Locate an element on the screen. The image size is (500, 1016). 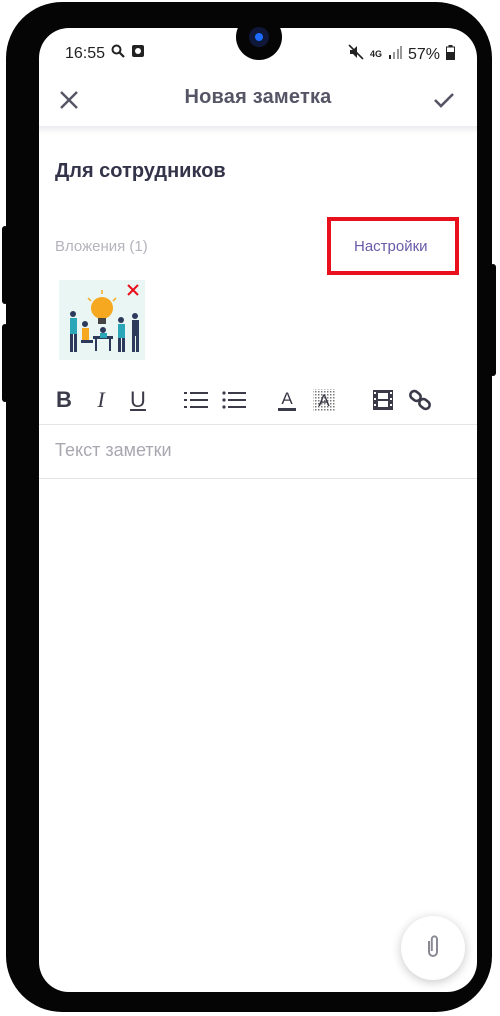
mute-icon is located at coordinates (356, 54).